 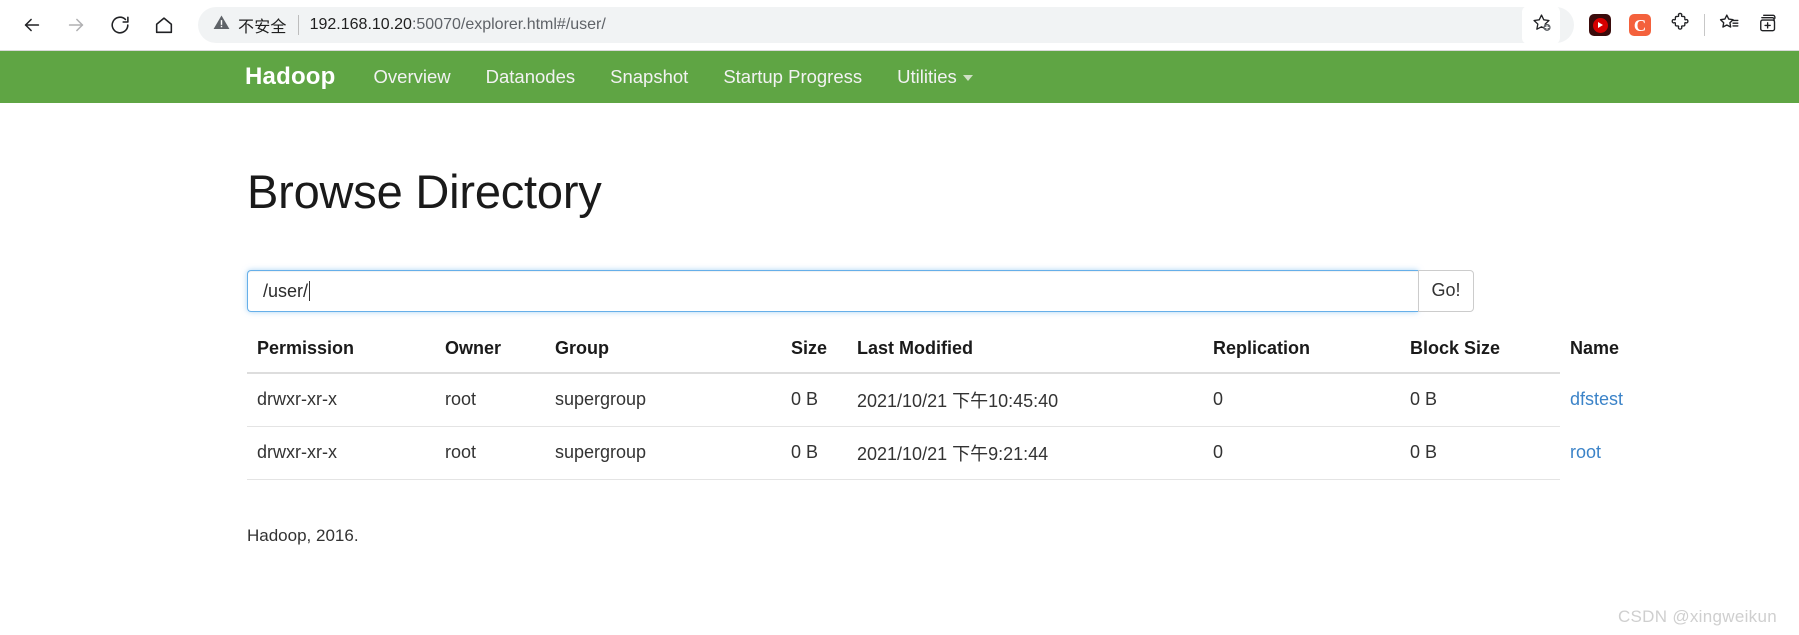 I want to click on column-header-size: Size, so click(x=814, y=355).